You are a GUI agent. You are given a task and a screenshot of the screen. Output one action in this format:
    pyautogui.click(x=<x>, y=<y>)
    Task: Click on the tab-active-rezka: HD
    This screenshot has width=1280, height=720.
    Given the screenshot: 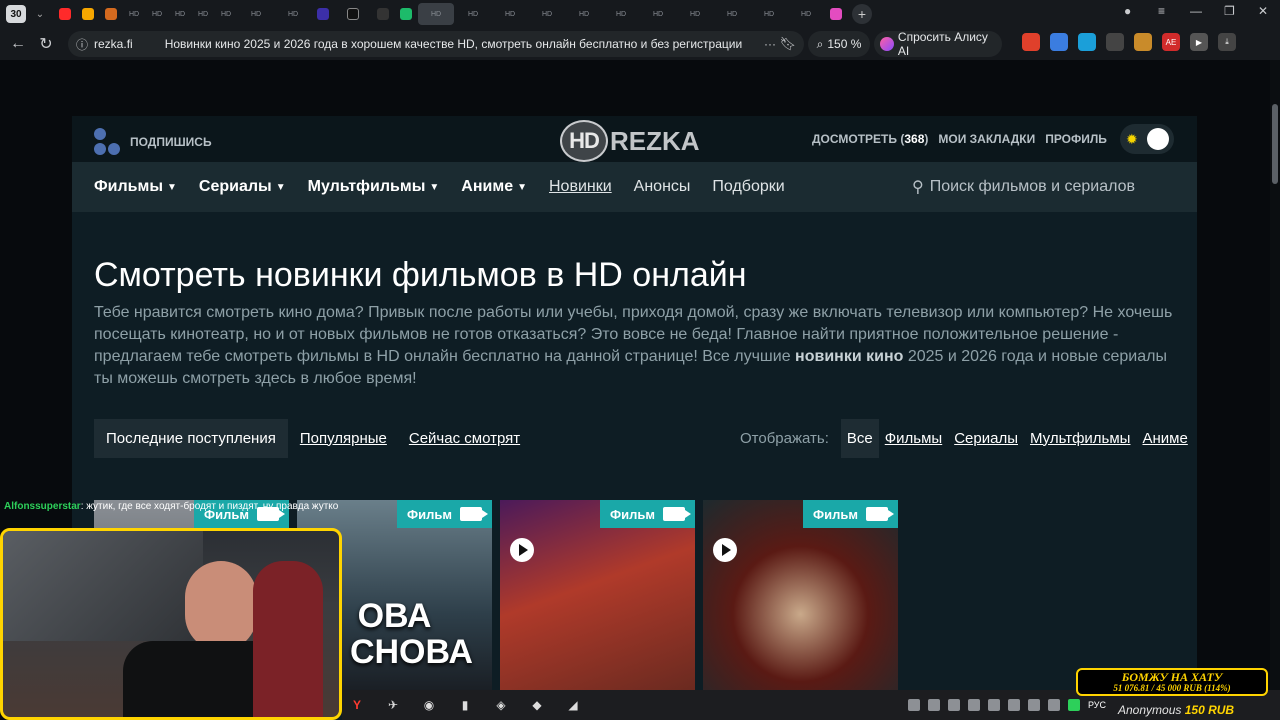 What is the action you would take?
    pyautogui.click(x=436, y=14)
    